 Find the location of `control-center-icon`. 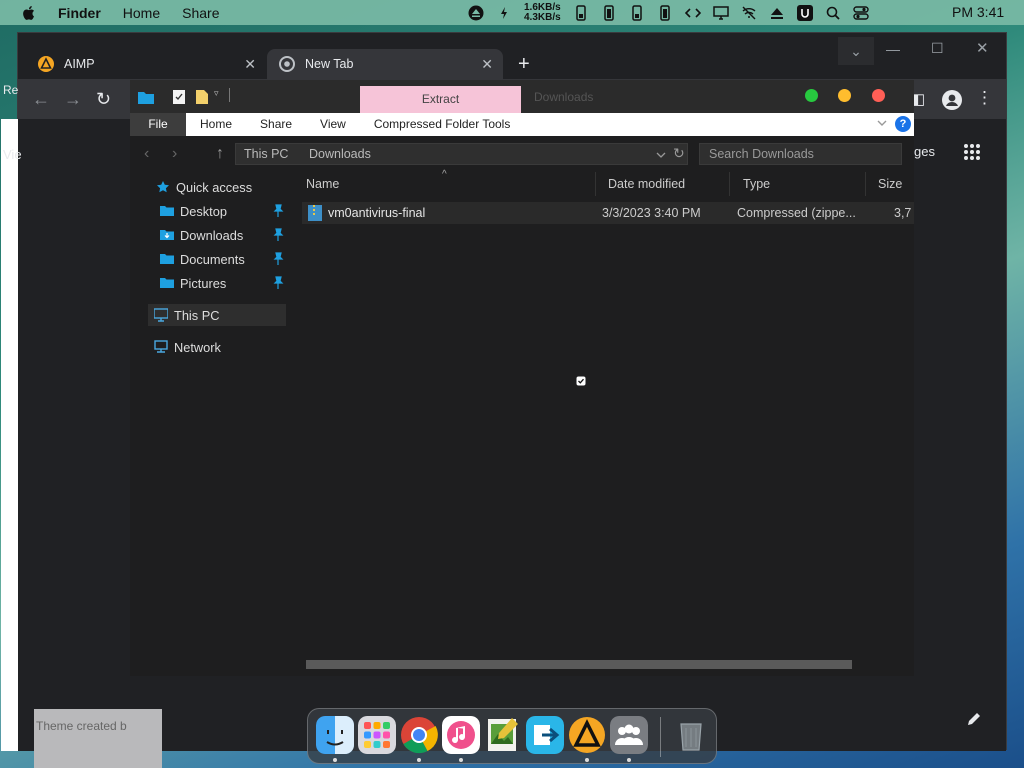

control-center-icon is located at coordinates (860, 13).